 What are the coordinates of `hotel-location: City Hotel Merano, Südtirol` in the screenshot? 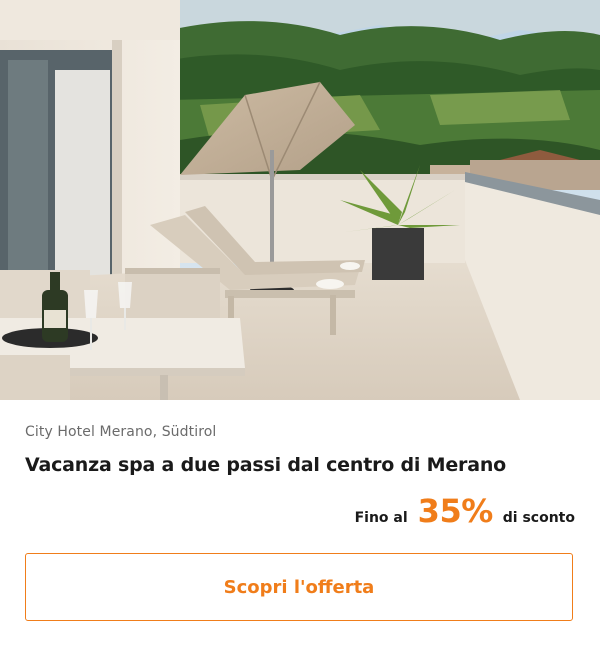 It's located at (121, 432).